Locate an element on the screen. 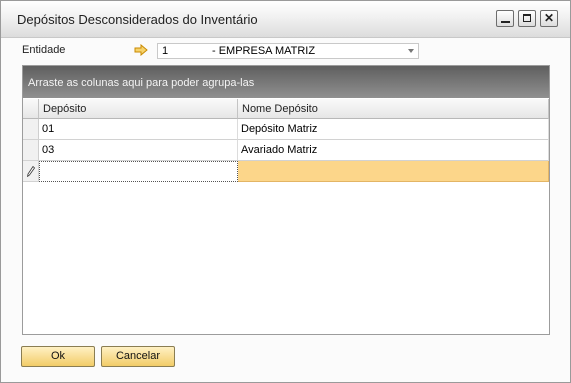 The image size is (571, 383). entity-name: - EMPRESA MATRIZ is located at coordinates (264, 51).